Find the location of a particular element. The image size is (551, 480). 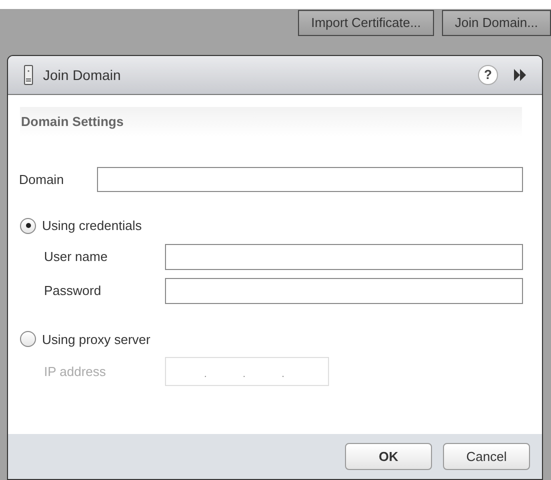

radio-label: Using credentials is located at coordinates (92, 226).